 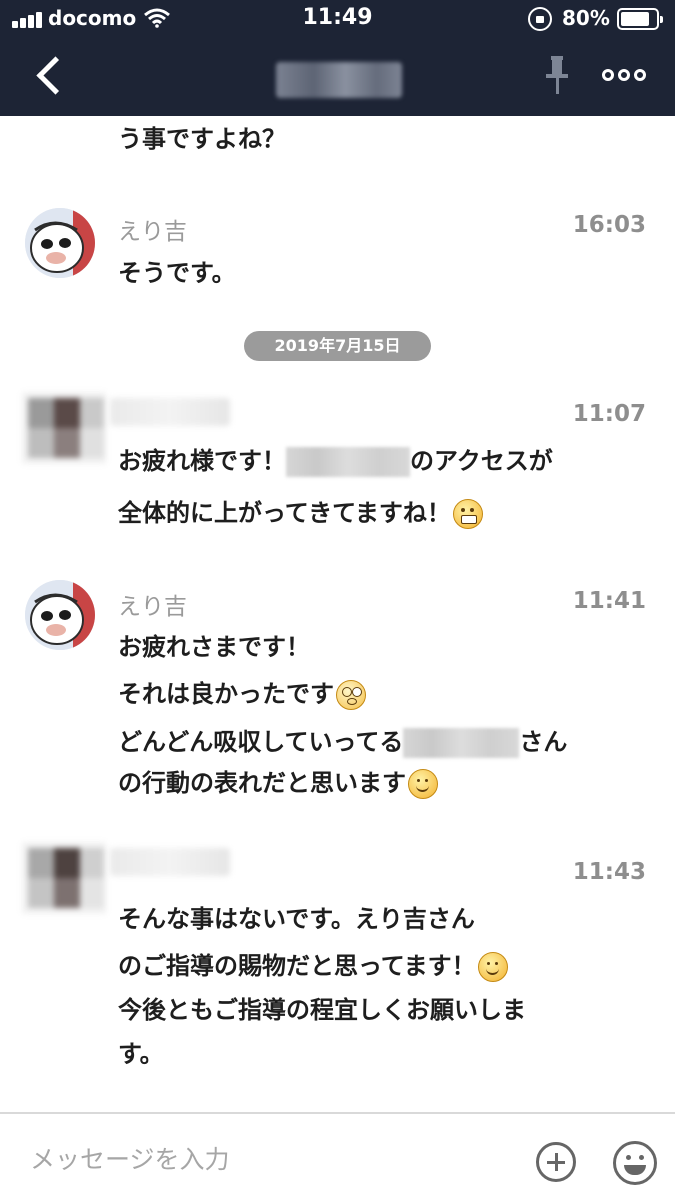 I want to click on message-time: 16:03, so click(x=609, y=225).